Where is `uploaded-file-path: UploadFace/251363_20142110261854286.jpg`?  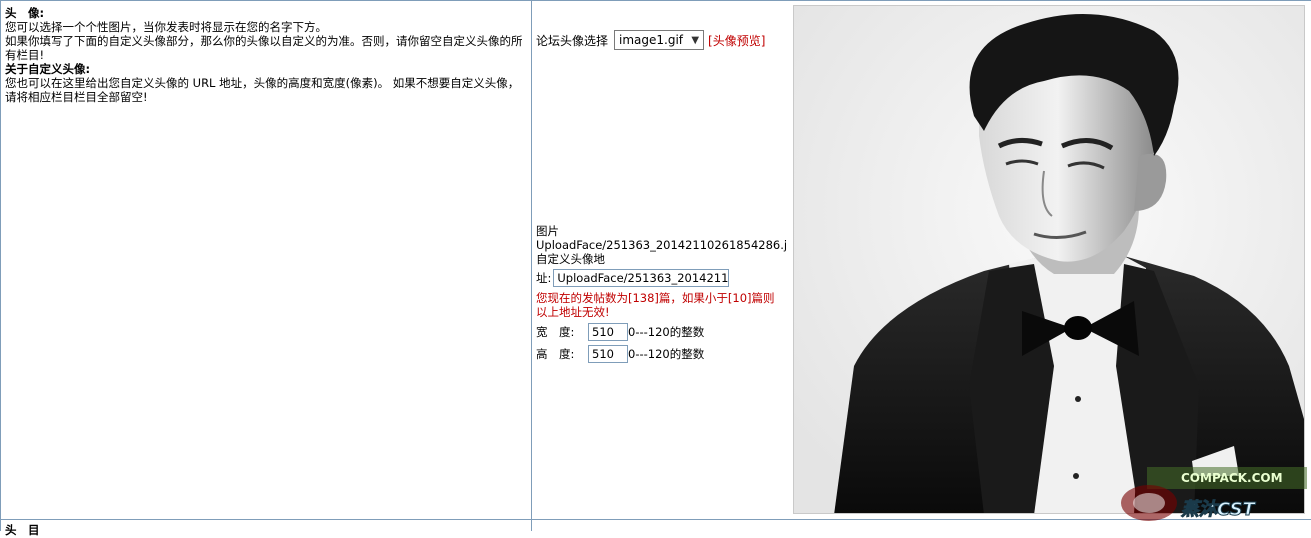 uploaded-file-path: UploadFace/251363_20142110261854286.jpg is located at coordinates (661, 245).